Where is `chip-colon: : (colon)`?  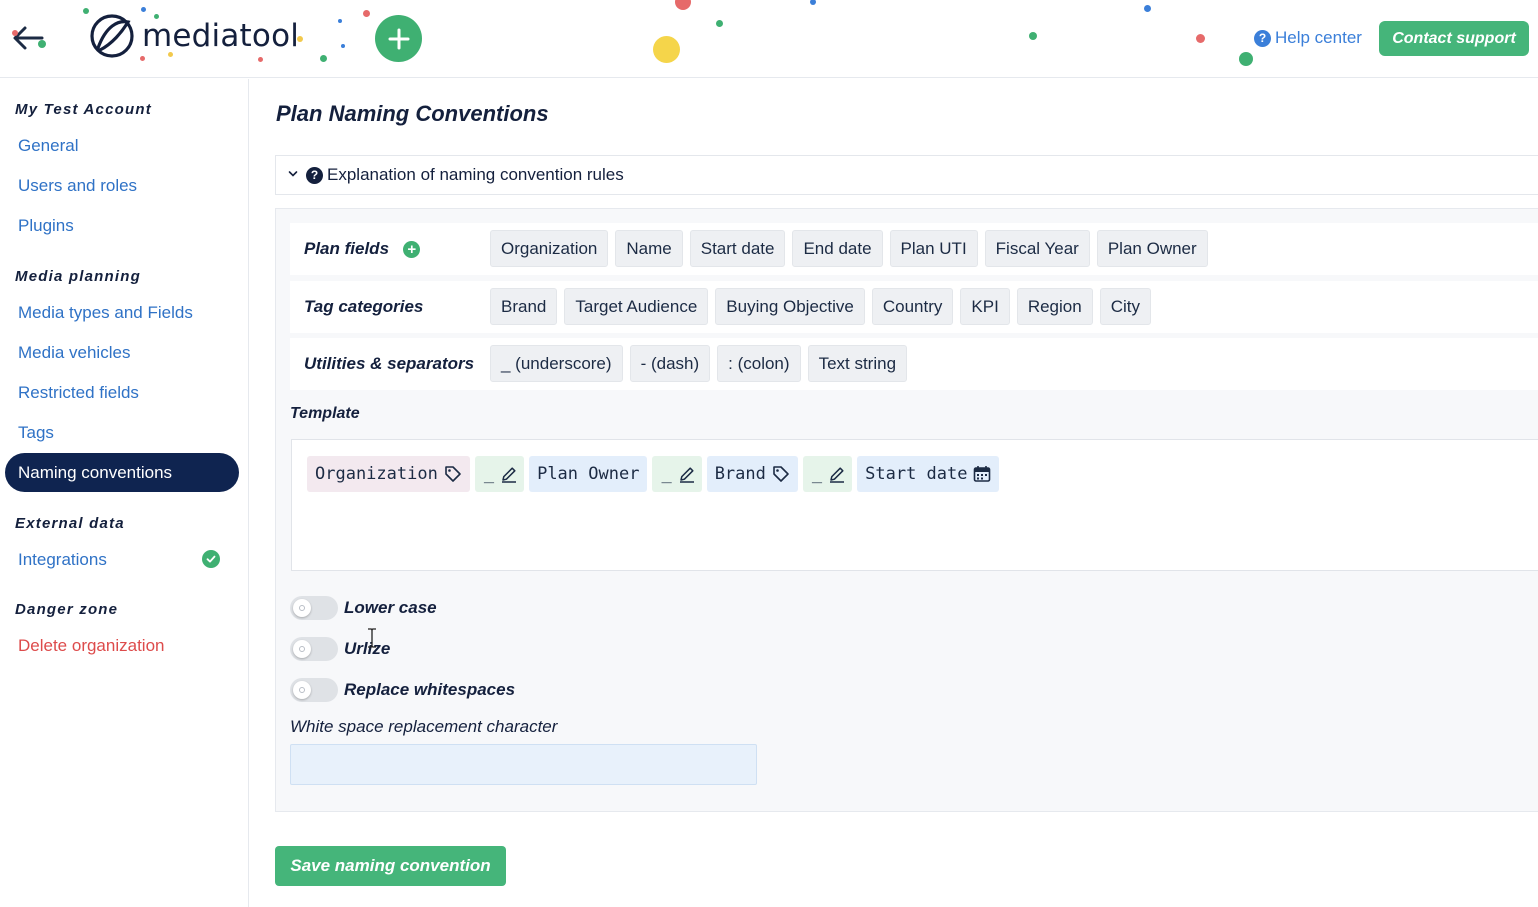 chip-colon: : (colon) is located at coordinates (759, 363).